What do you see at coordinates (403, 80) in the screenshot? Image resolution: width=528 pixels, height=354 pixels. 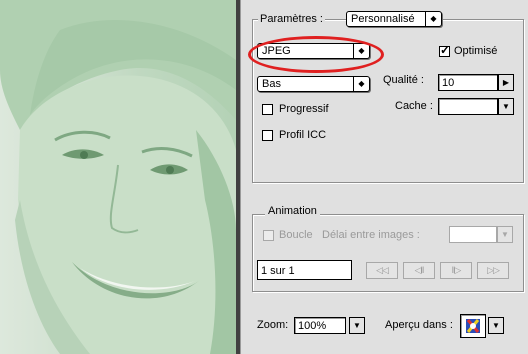 I see `quality-label: Qualité :` at bounding box center [403, 80].